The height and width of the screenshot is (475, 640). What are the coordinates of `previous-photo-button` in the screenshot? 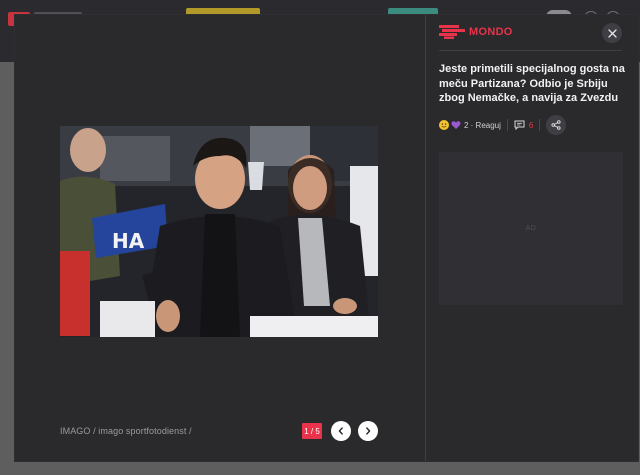 It's located at (341, 431).